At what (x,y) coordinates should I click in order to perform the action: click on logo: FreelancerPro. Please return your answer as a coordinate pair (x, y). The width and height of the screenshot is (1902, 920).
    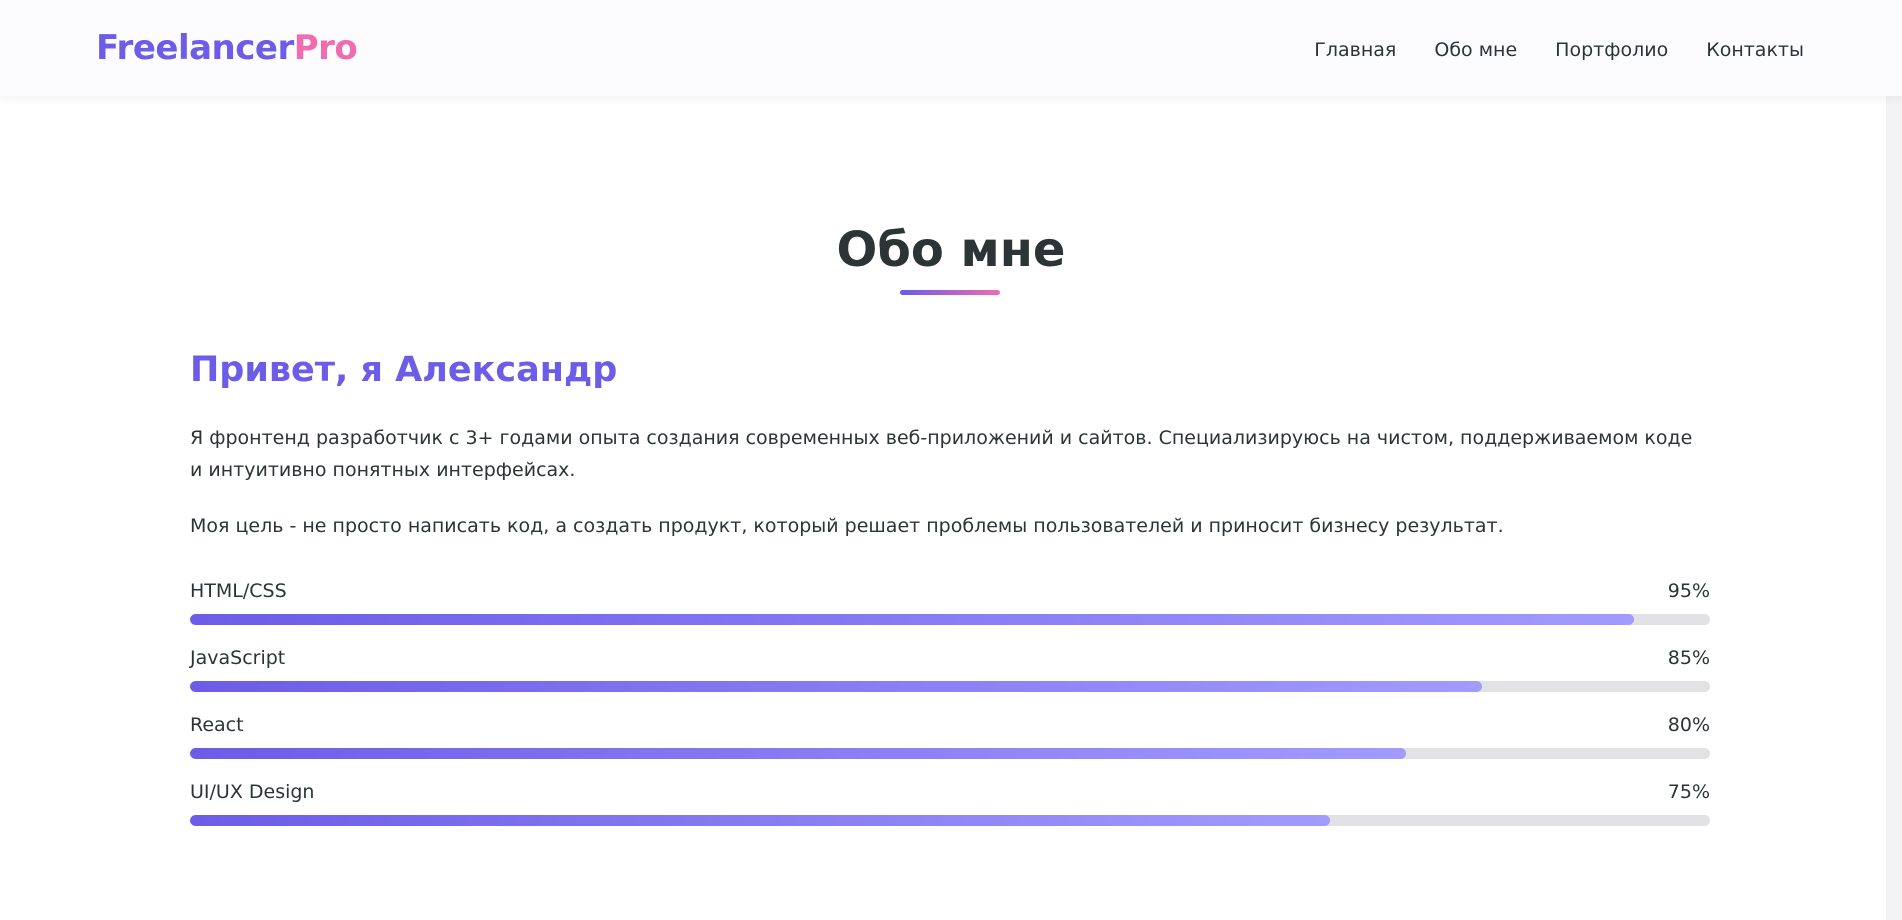
    Looking at the image, I should click on (227, 48).